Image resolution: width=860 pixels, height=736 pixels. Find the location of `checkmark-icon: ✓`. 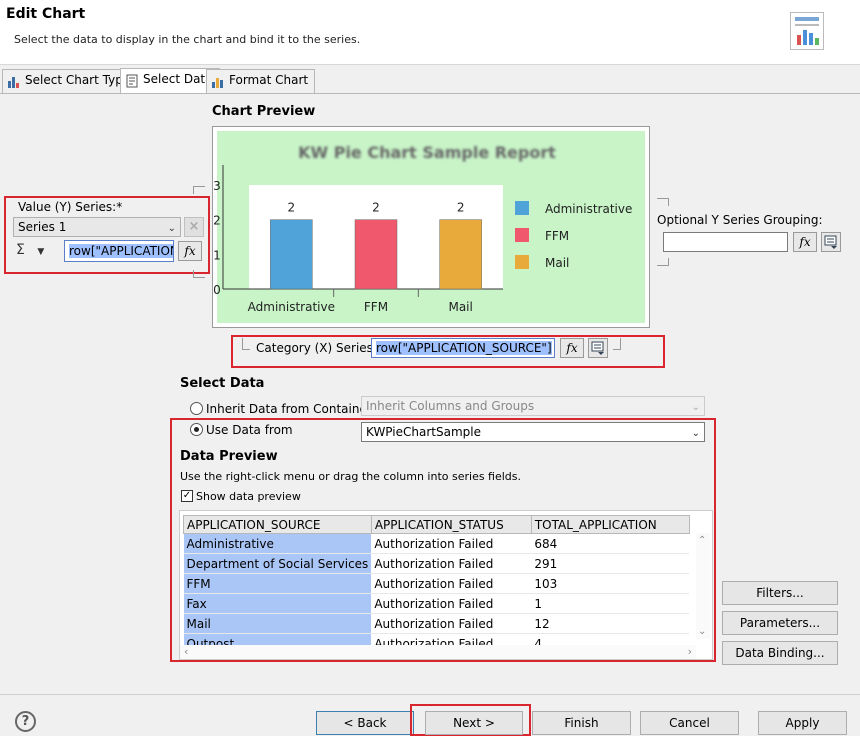

checkmark-icon: ✓ is located at coordinates (187, 495).